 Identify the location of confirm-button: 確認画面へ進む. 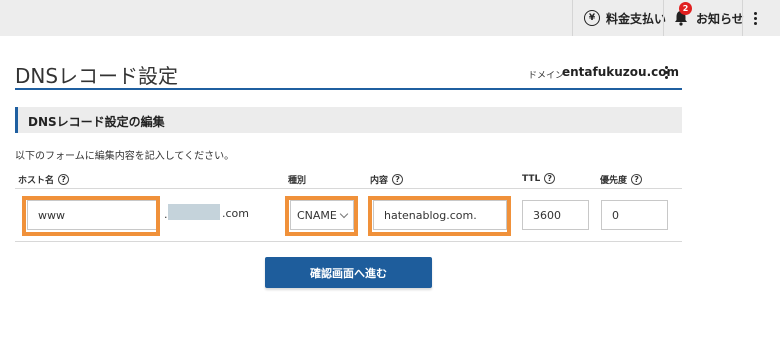
(348, 272).